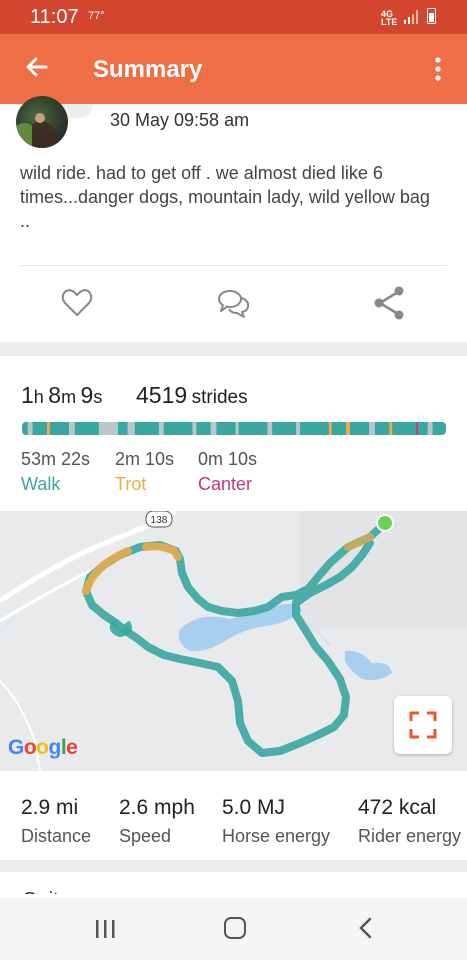 The width and height of the screenshot is (467, 960). I want to click on network-icon: 4G LTE, so click(389, 18).